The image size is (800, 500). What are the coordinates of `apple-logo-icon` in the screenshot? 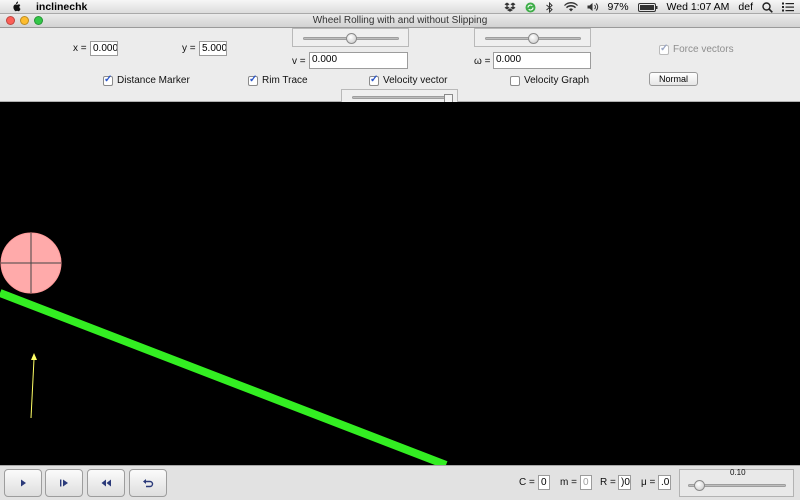 It's located at (16, 7).